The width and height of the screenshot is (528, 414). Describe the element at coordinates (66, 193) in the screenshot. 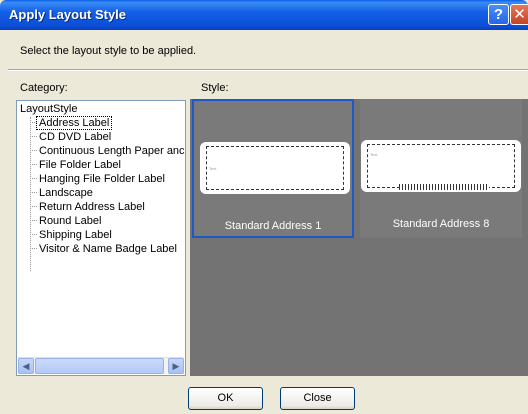

I see `tree-item-label: Landscape` at that location.